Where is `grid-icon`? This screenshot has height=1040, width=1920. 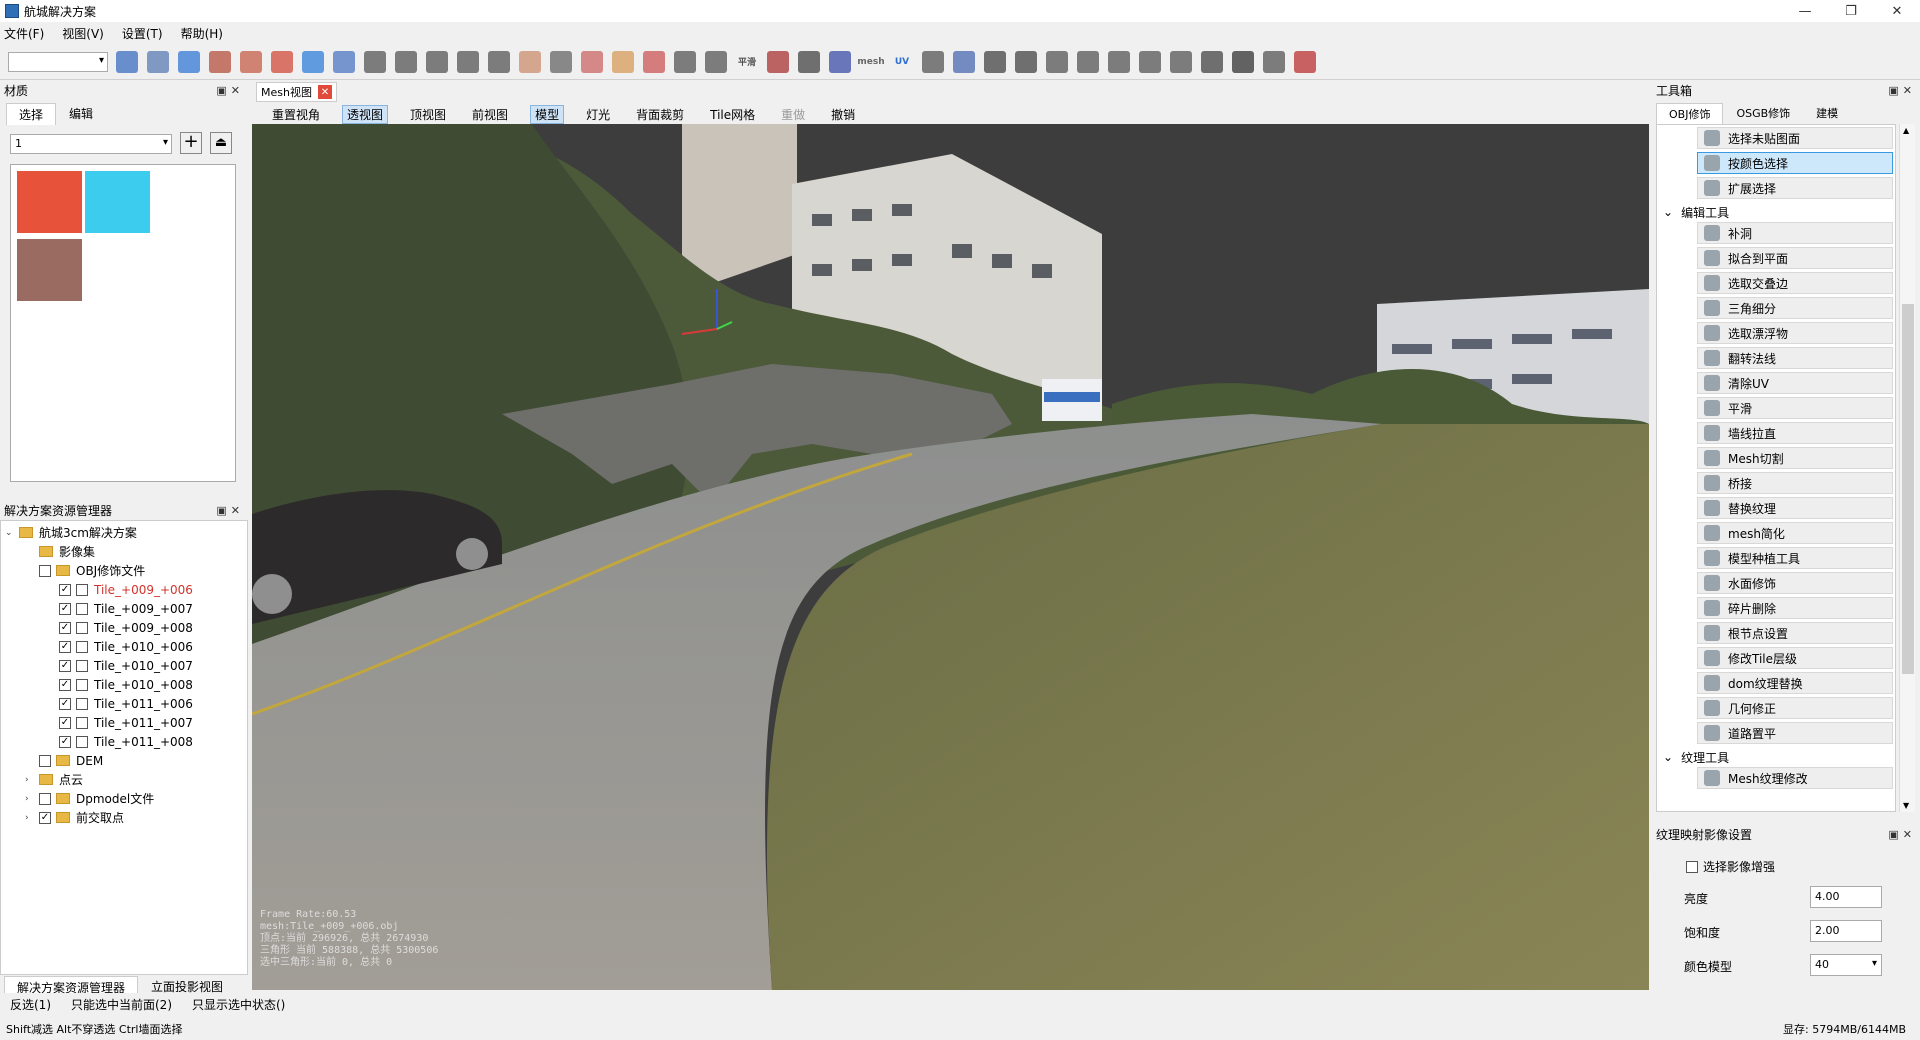 grid-icon is located at coordinates (127, 61).